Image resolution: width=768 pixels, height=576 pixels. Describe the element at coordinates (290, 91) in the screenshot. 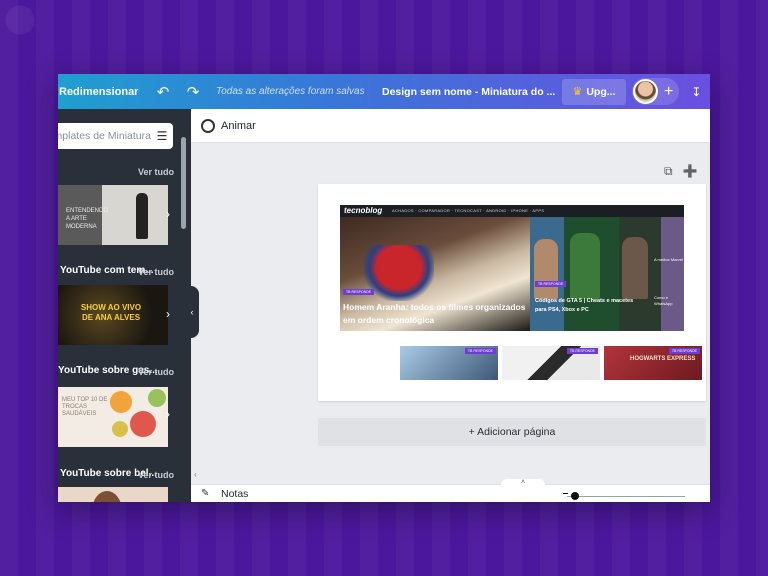

I see `save-status: Todas as alterações foram salvas` at that location.